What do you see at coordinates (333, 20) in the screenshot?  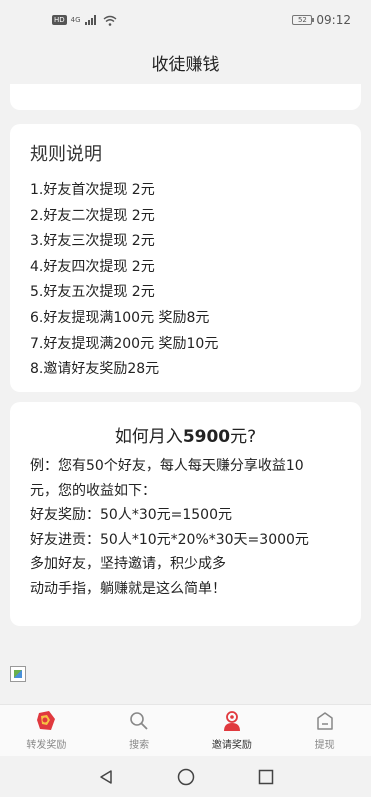 I see `status-time: 09:12` at bounding box center [333, 20].